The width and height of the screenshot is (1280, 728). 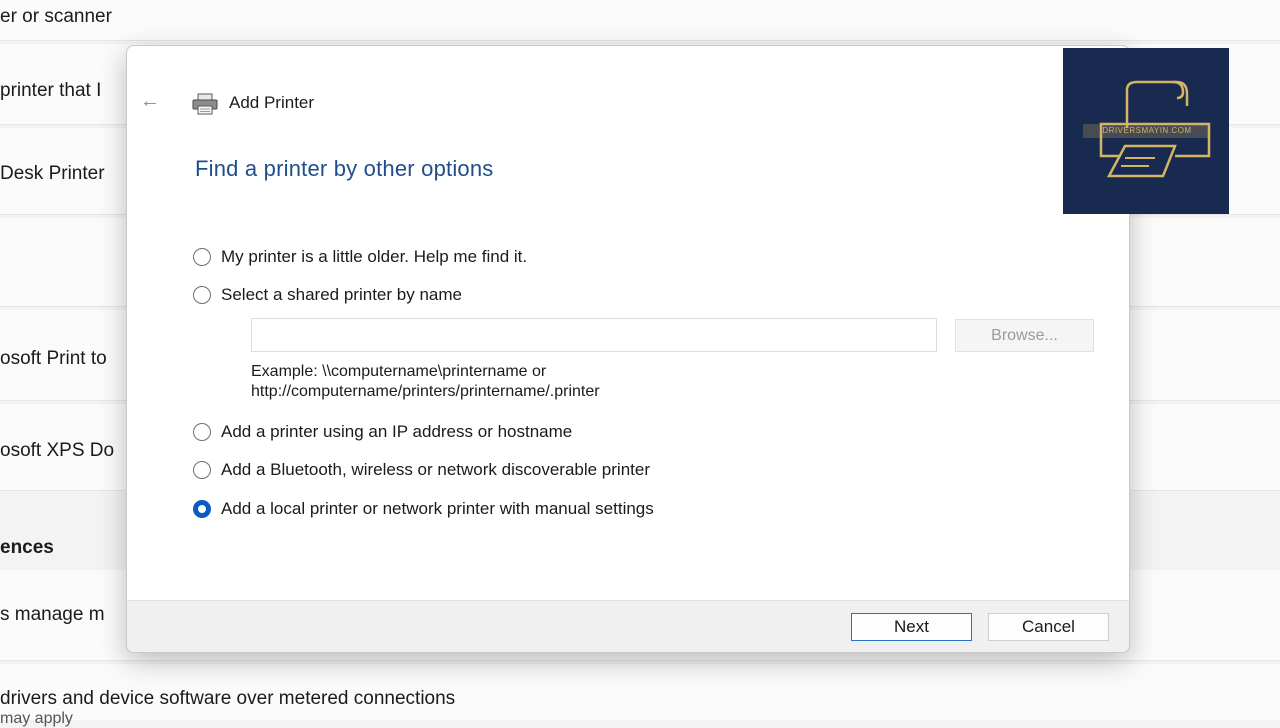 I want to click on back-button: ←, so click(x=150, y=101).